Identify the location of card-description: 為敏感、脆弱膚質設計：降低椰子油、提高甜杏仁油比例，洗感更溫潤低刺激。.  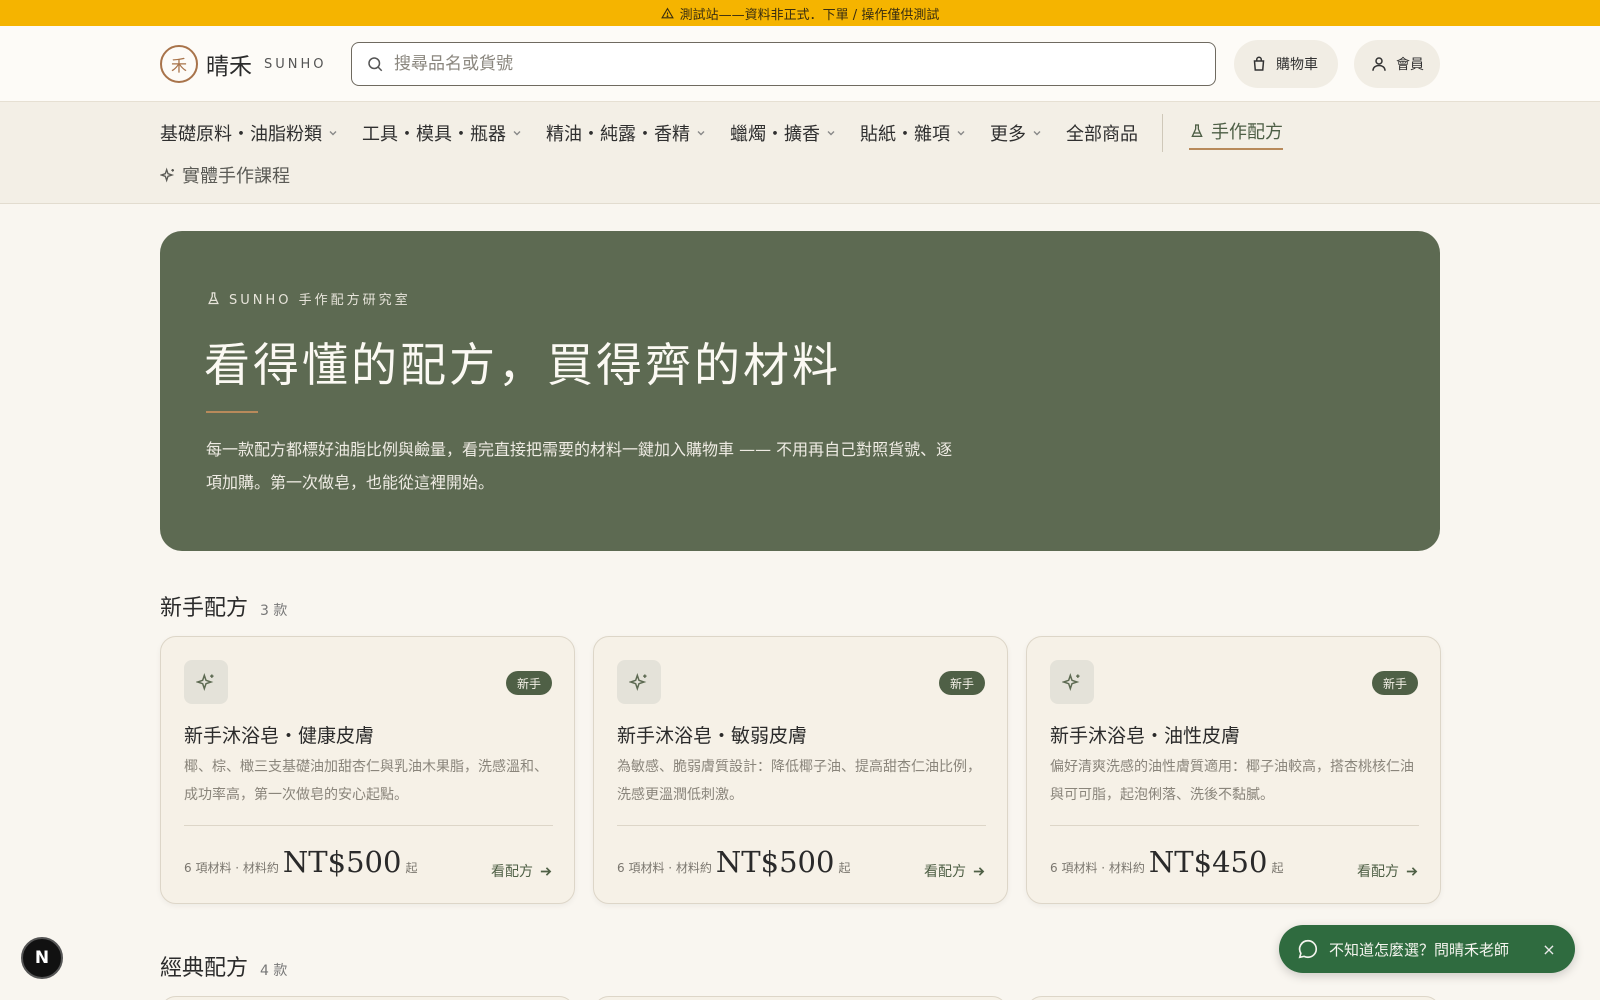
(799, 781).